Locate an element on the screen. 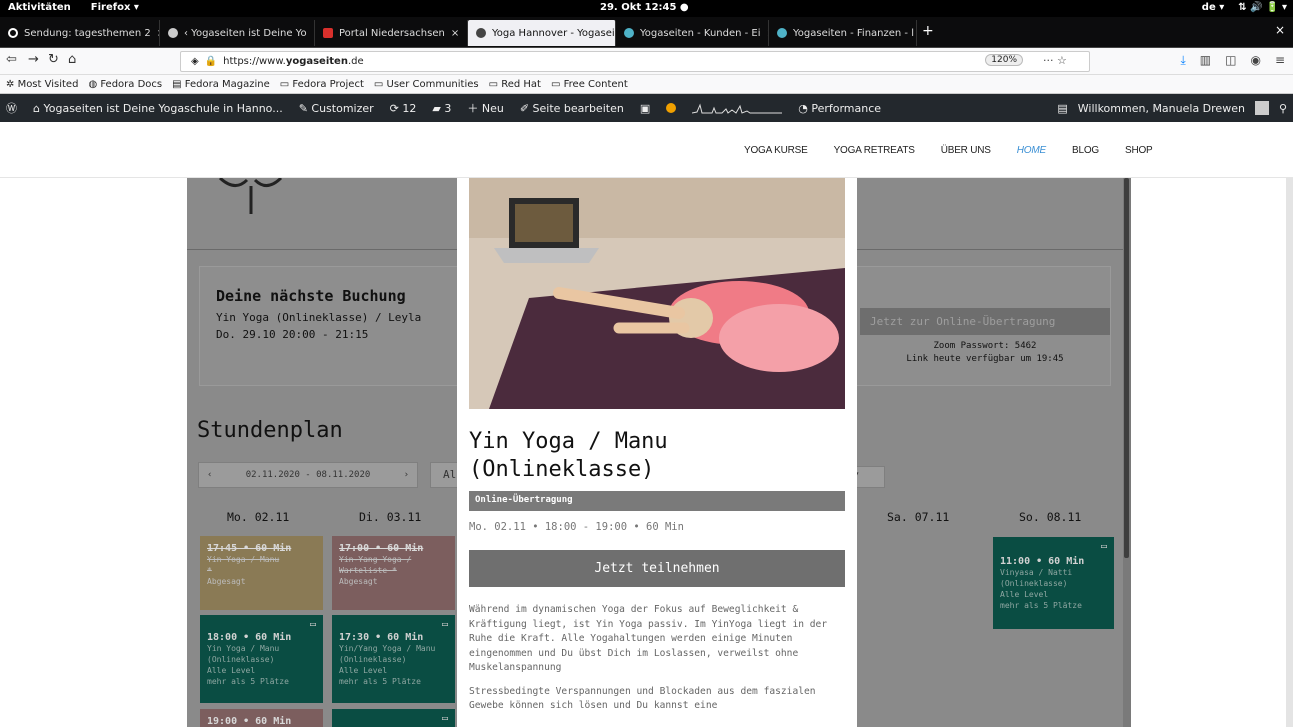 The width and height of the screenshot is (1293, 727). tab-yogaseiten-admin: ‹ Yogaseiten ist Deine Yo × is located at coordinates (237, 33).